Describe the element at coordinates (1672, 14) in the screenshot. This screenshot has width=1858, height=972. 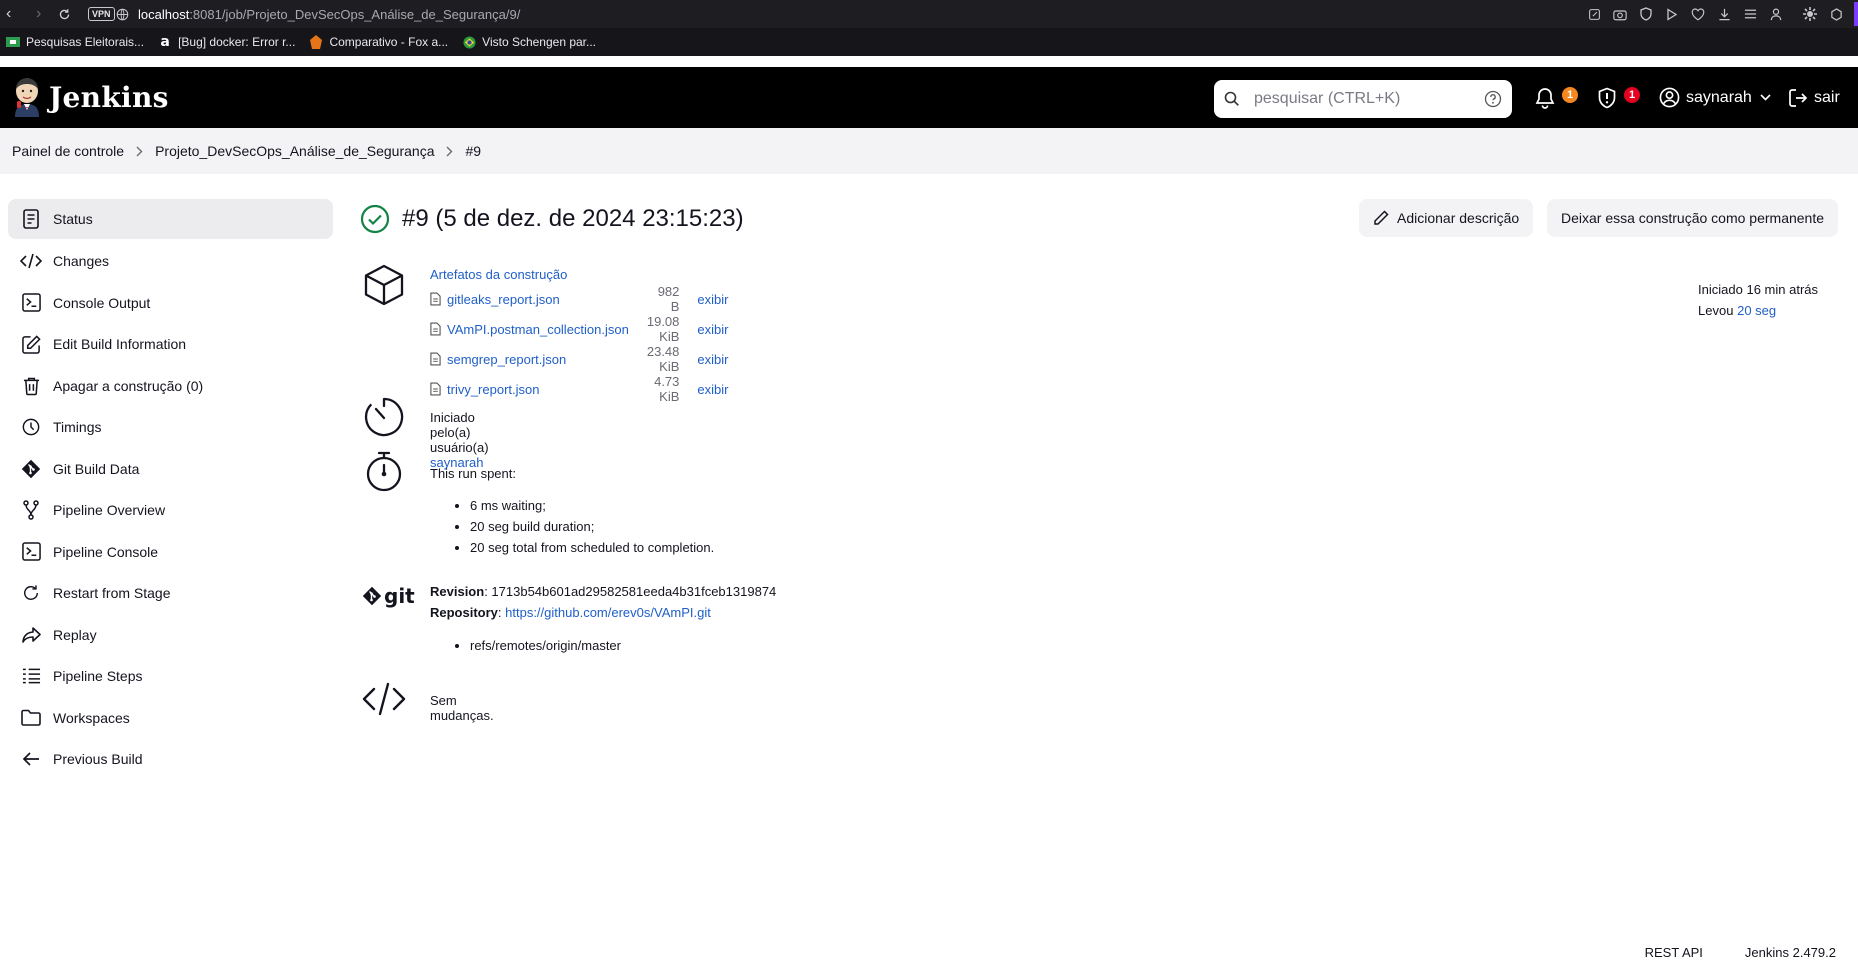
I see `play-icon` at that location.